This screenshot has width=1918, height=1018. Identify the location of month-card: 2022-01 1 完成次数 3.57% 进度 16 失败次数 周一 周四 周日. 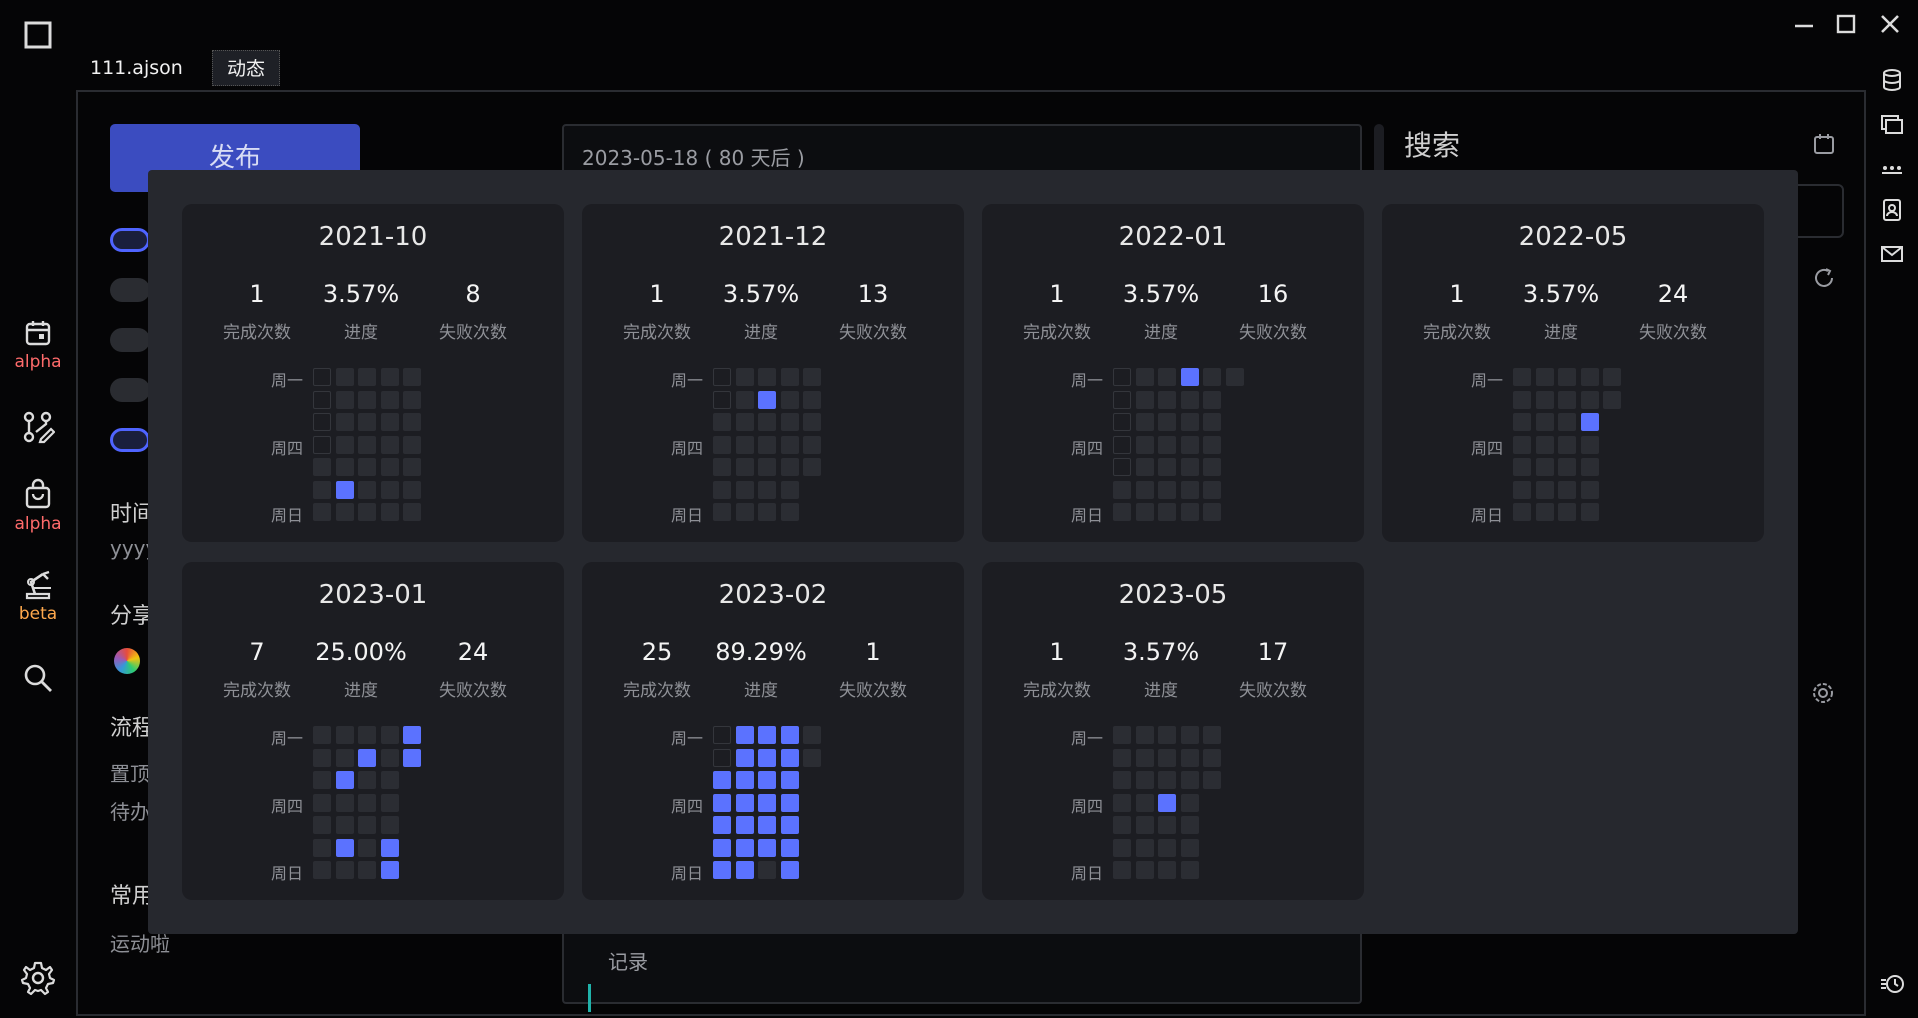
(1173, 373).